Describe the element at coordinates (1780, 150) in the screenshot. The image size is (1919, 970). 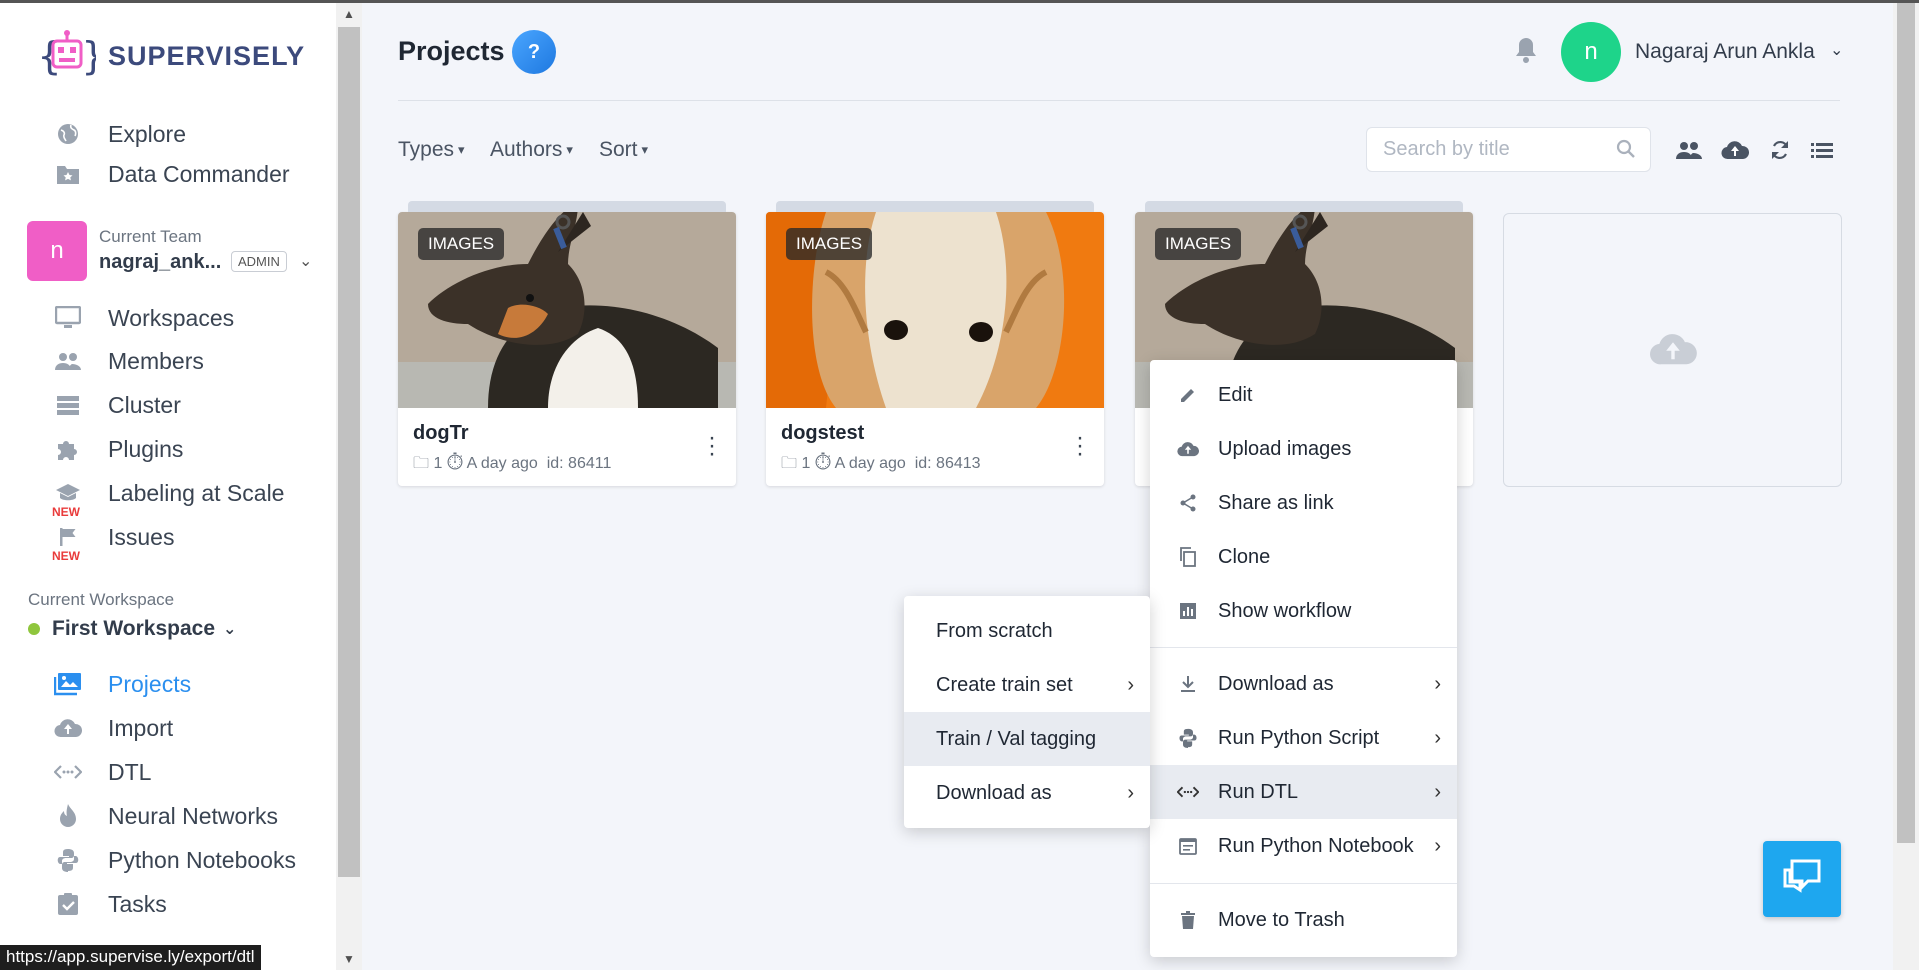
I see `refresh-icon` at that location.